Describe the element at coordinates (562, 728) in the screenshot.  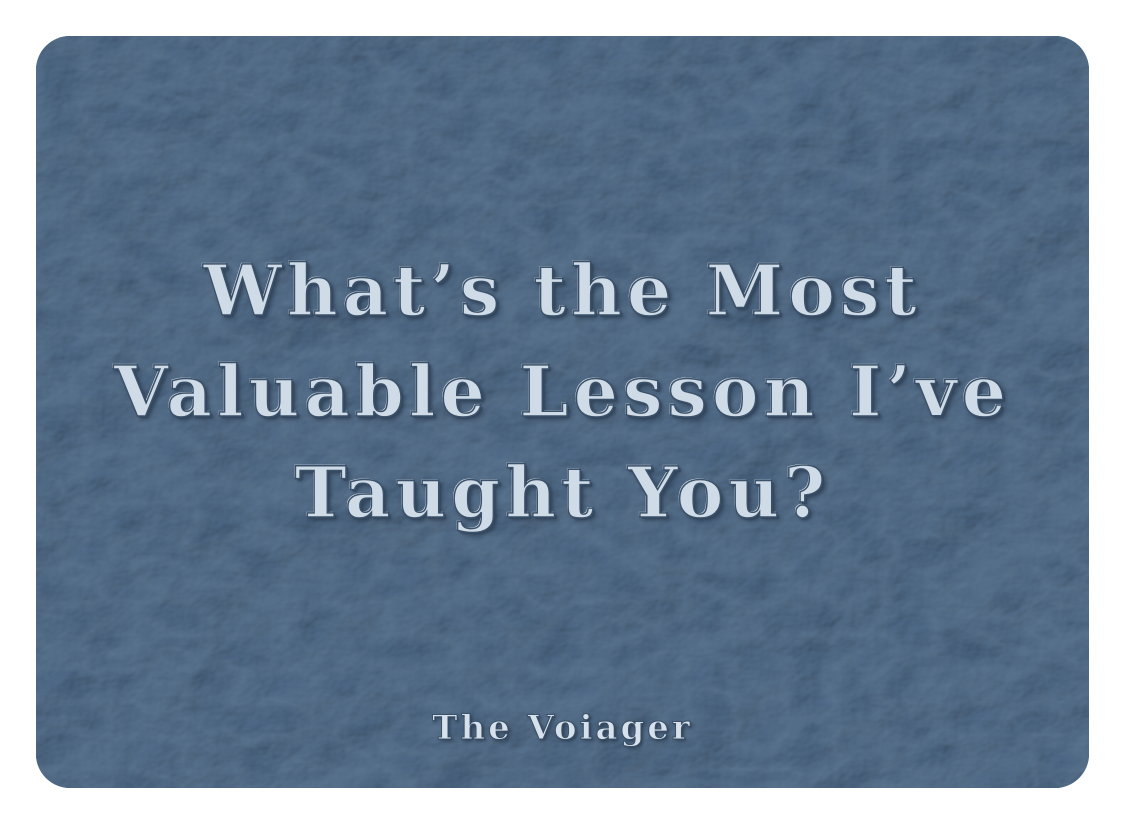
I see `author-signature: The Voiager` at that location.